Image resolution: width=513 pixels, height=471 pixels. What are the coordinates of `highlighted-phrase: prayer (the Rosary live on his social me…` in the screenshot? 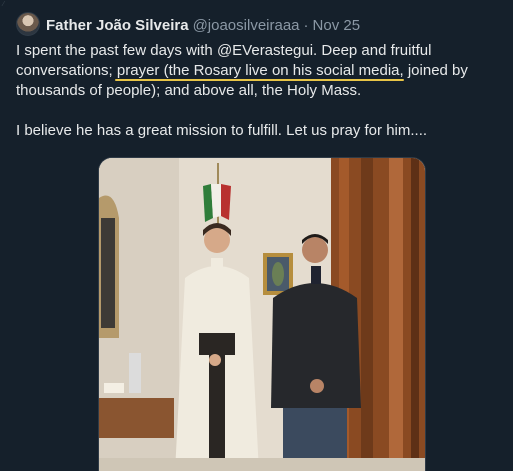 It's located at (258, 70).